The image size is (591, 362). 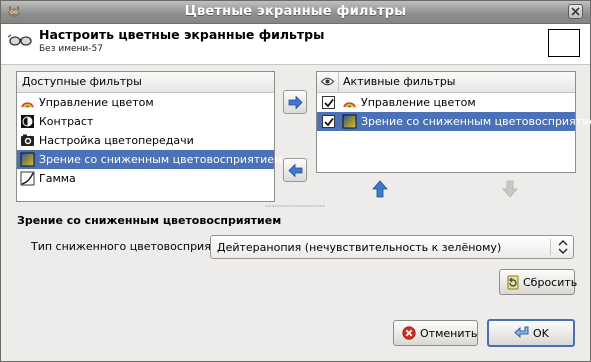 What do you see at coordinates (541, 333) in the screenshot?
I see `ok-button-label: OK` at bounding box center [541, 333].